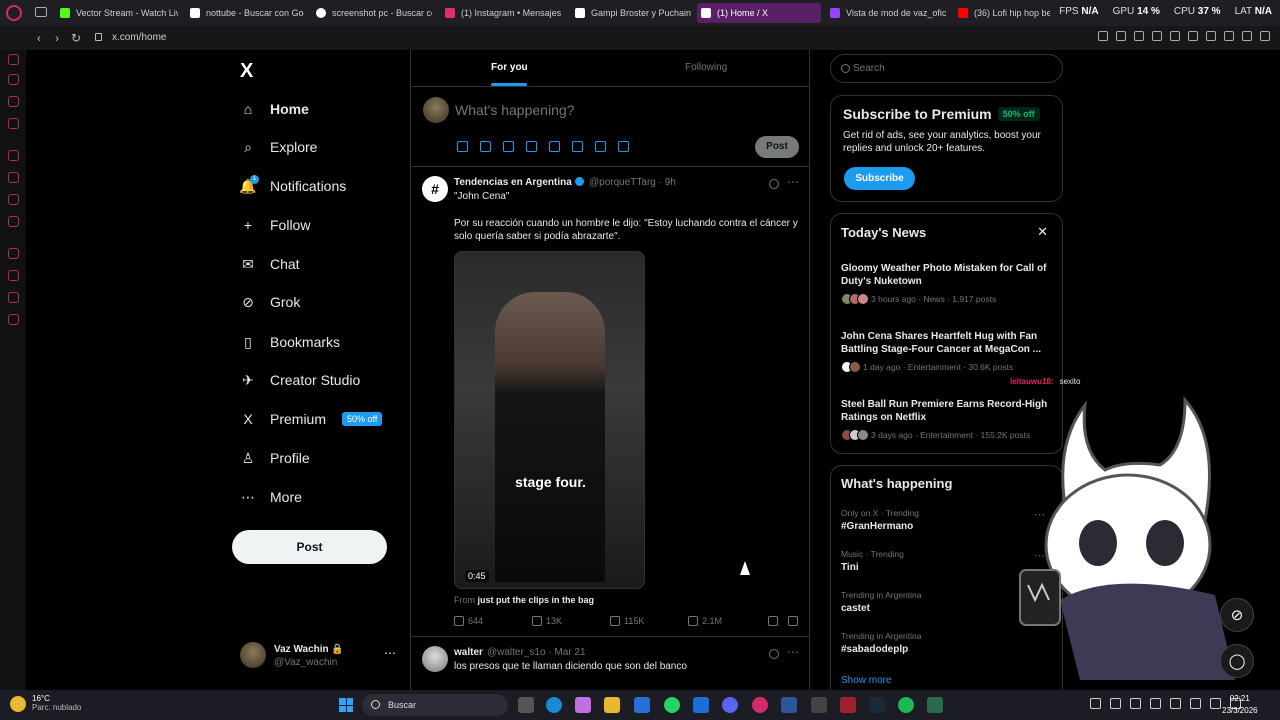 Image resolution: width=1280 pixels, height=720 pixels. What do you see at coordinates (632, 182) in the screenshot?
I see `tweet-author-handle: @porqueTTarg · 9h` at bounding box center [632, 182].